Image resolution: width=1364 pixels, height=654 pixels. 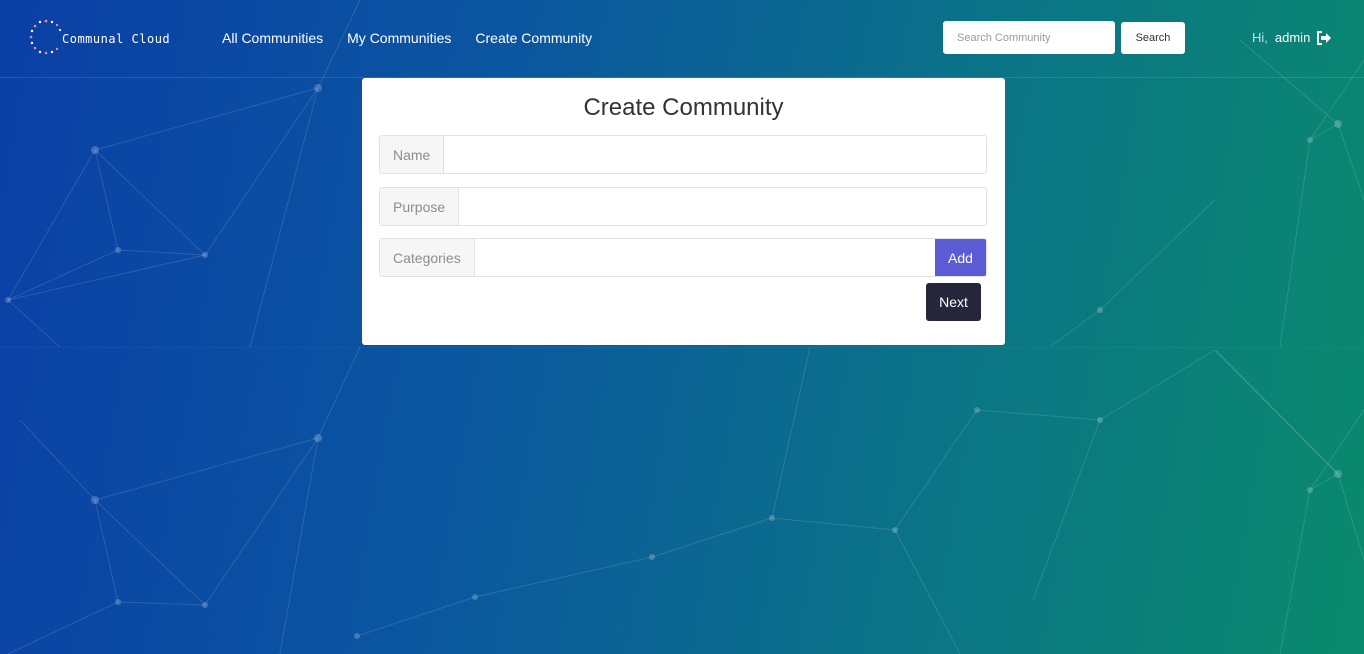 I want to click on name-field-group: Name, so click(x=683, y=154).